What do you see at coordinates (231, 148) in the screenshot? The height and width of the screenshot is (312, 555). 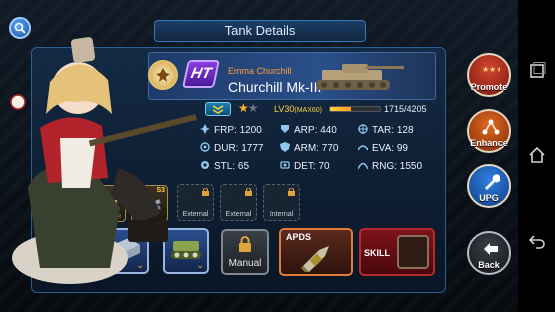 I see `stat-dur: DUR: 1777` at bounding box center [231, 148].